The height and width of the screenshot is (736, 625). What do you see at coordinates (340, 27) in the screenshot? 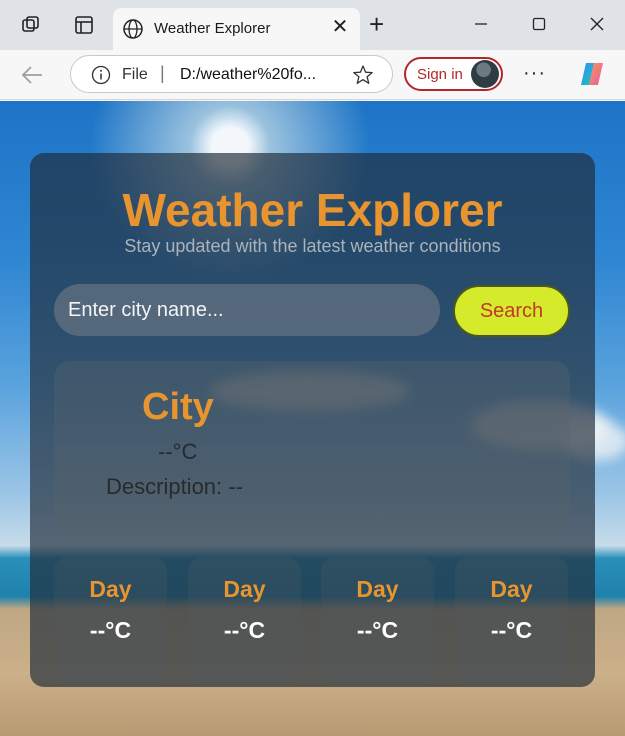
I see `close-icon: ✕` at bounding box center [340, 27].